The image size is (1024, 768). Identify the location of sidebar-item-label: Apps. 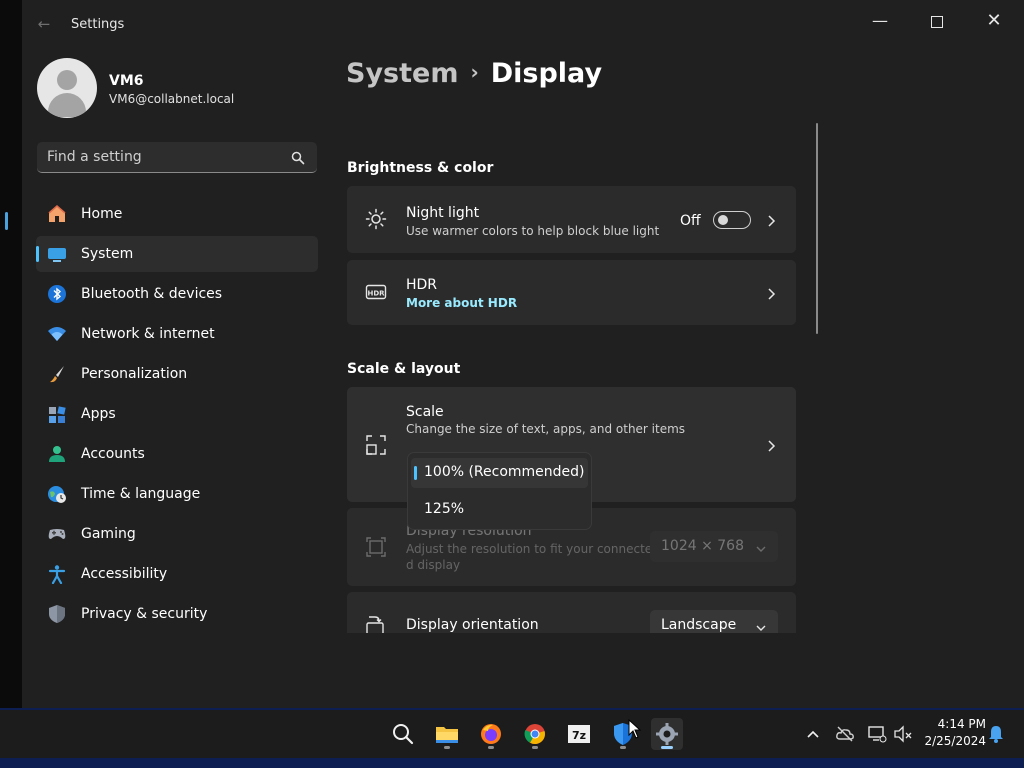
(98, 414).